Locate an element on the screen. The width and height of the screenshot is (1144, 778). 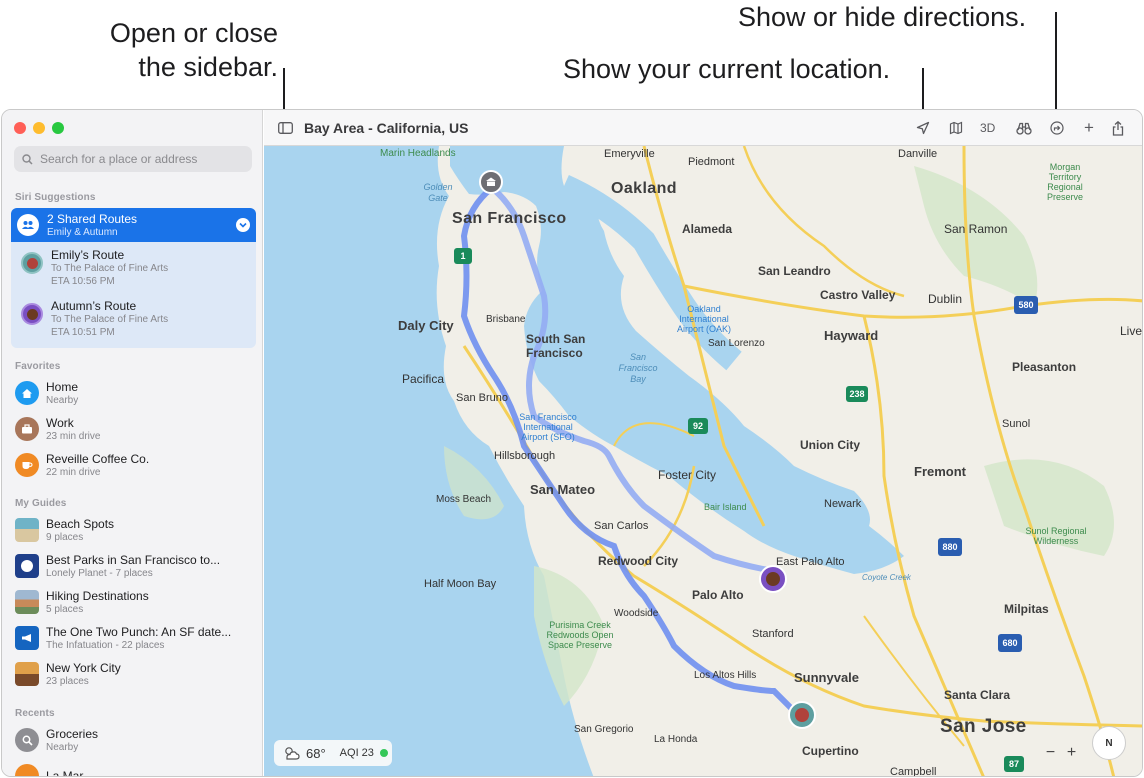
map-label-half-moon-bay: Half Moon Bay is located at coordinates (460, 584).